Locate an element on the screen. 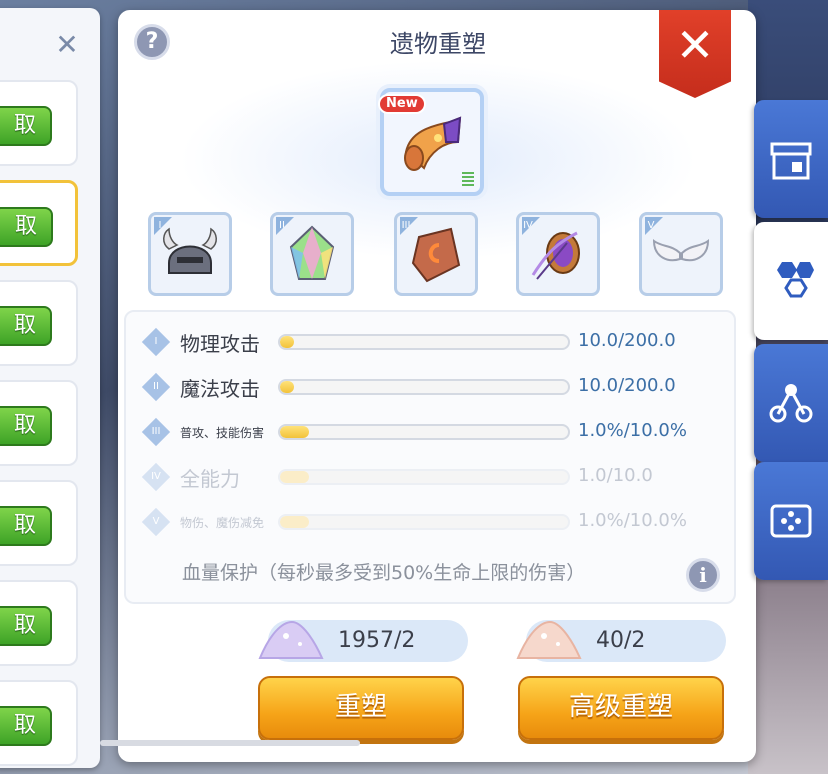 The height and width of the screenshot is (774, 828). helmet-icon is located at coordinates (190, 250).